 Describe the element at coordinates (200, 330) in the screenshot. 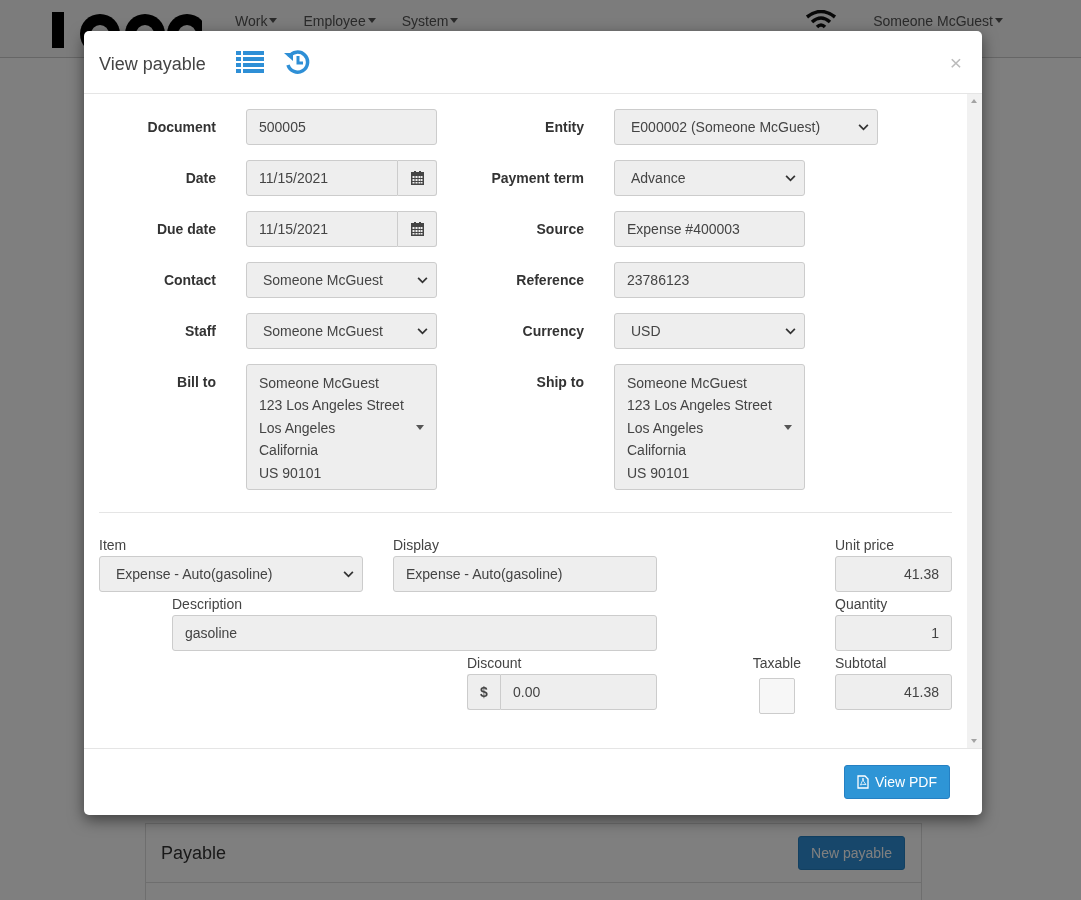

I see `field-label: Staff` at that location.